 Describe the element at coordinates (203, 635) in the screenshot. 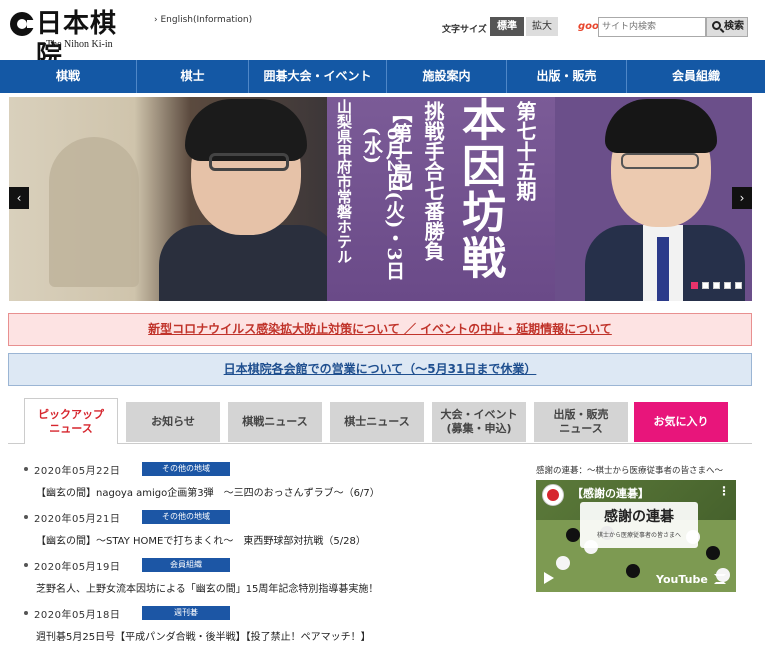

I see `news-title-link: 週刊碁5月25日号【平成パンダ合戦・後半戦】【投了禁止！ペアマッチ！】` at that location.